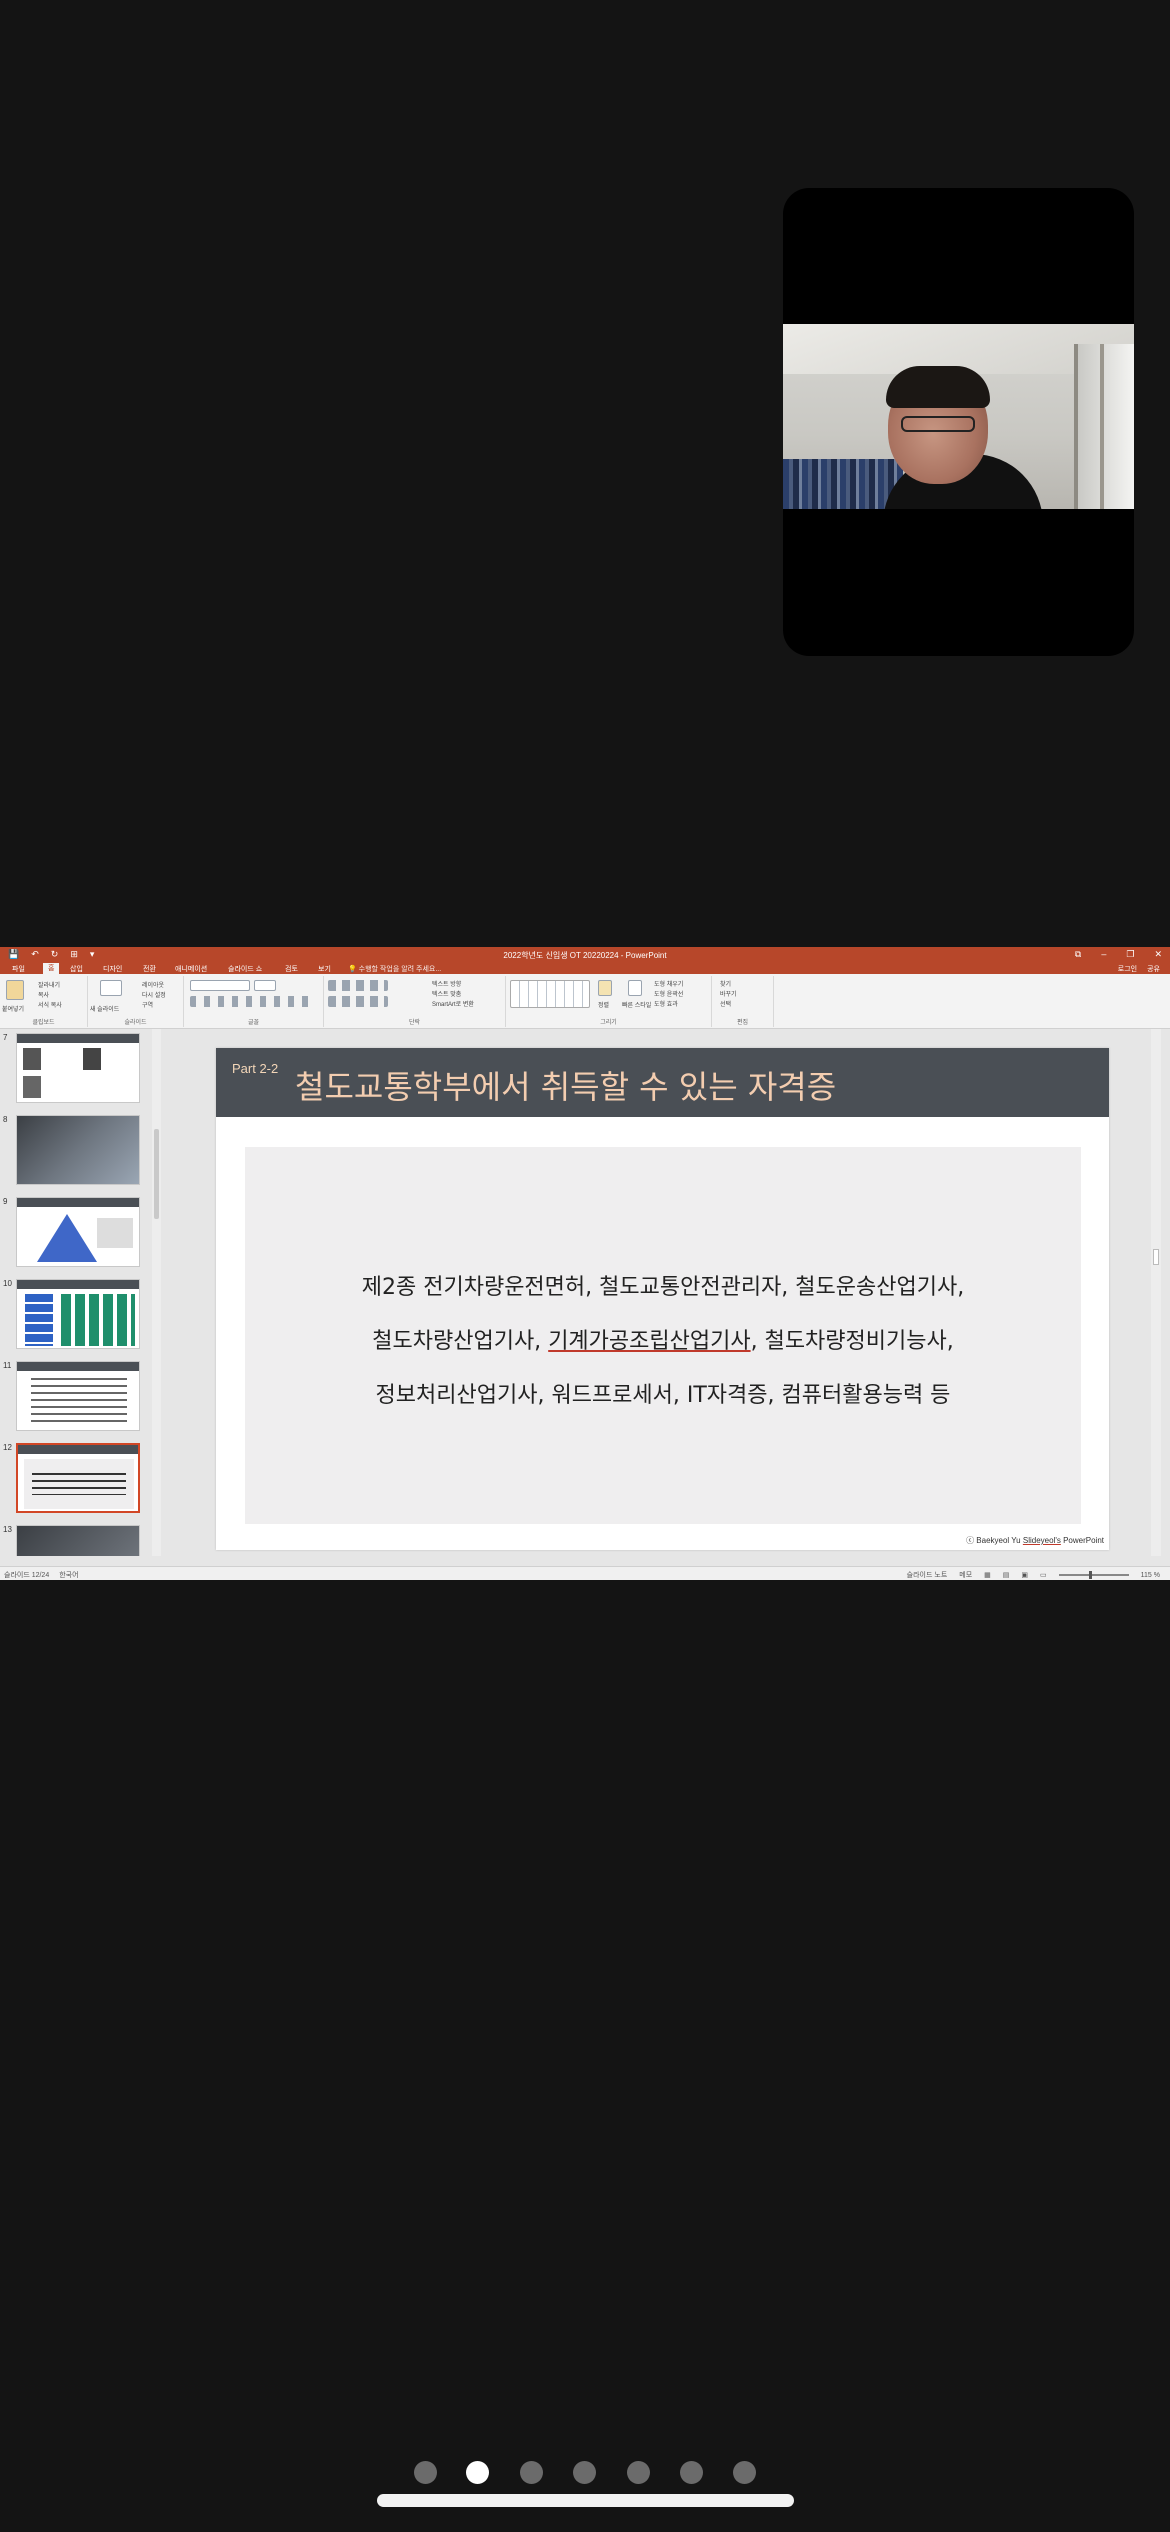  Describe the element at coordinates (585, 955) in the screenshot. I see `window-title: 2022학년도 신입생 OT 20220224 - PowerPoint` at that location.